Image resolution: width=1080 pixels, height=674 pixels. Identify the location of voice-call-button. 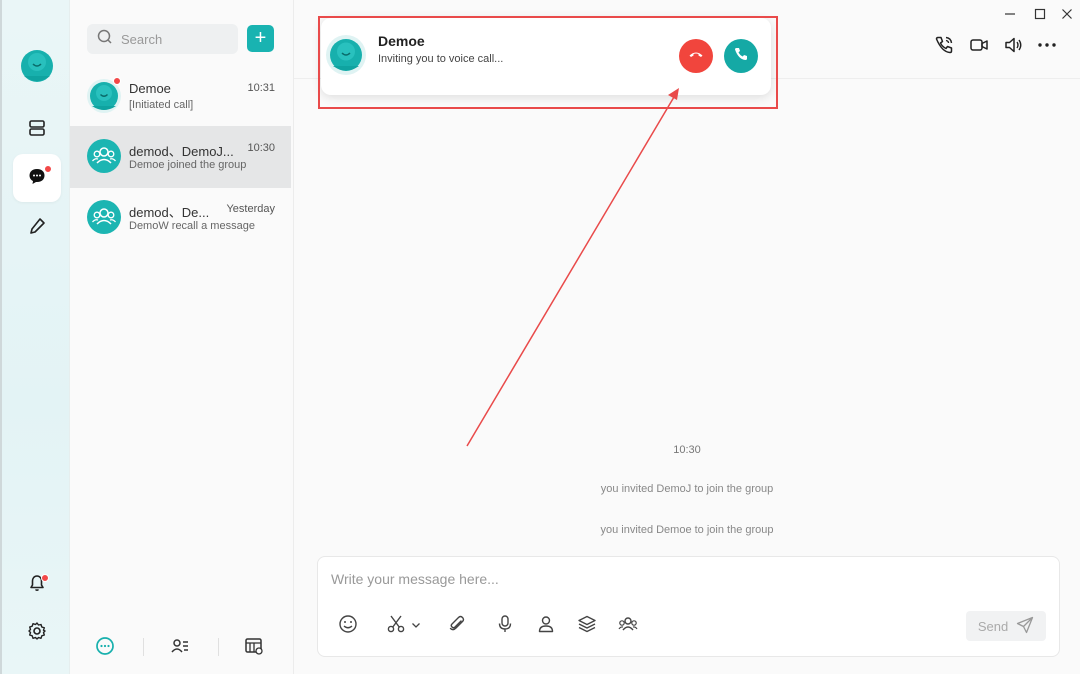
(944, 47).